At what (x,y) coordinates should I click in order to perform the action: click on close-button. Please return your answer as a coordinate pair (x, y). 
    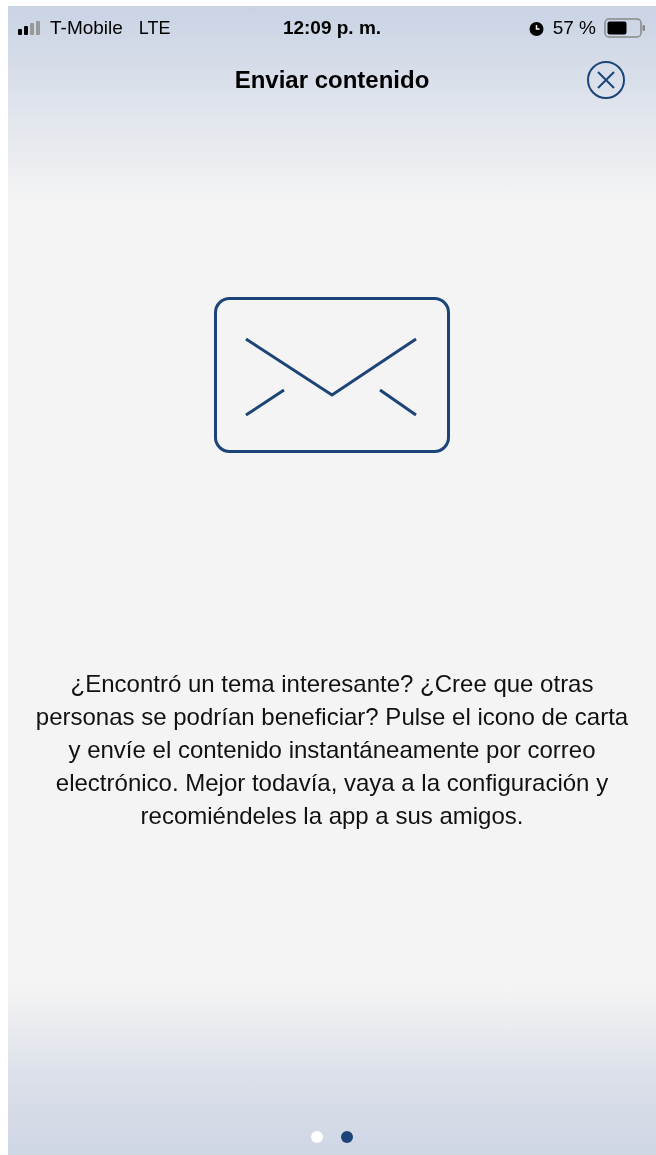
    Looking at the image, I should click on (606, 80).